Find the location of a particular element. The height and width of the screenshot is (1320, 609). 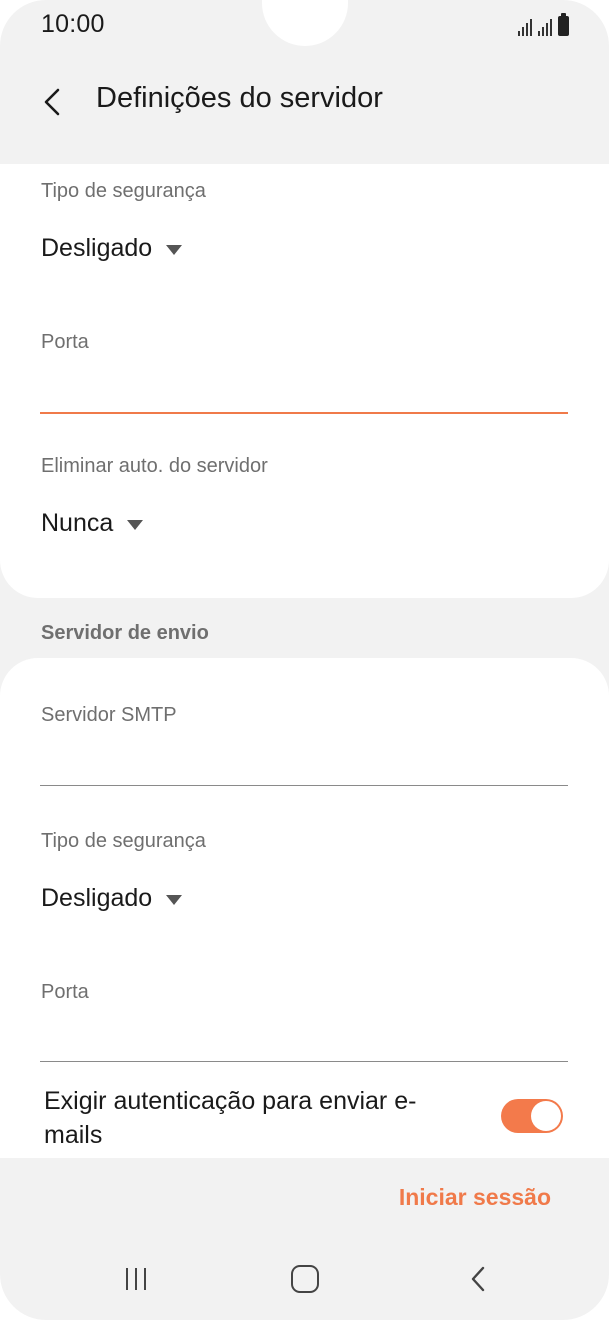

require-auth-toggle is located at coordinates (532, 1116).